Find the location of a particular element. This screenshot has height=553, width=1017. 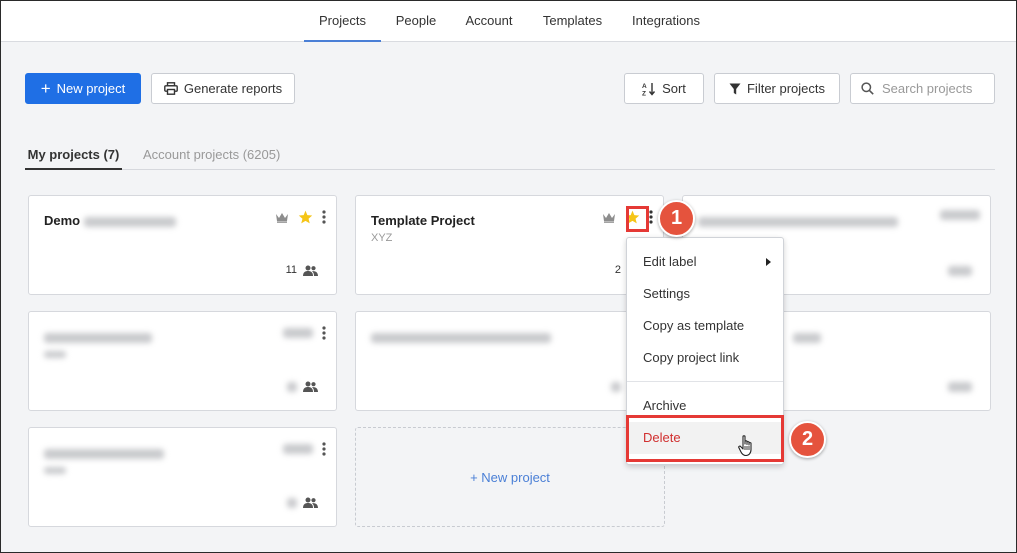

search-input is located at coordinates (937, 88).